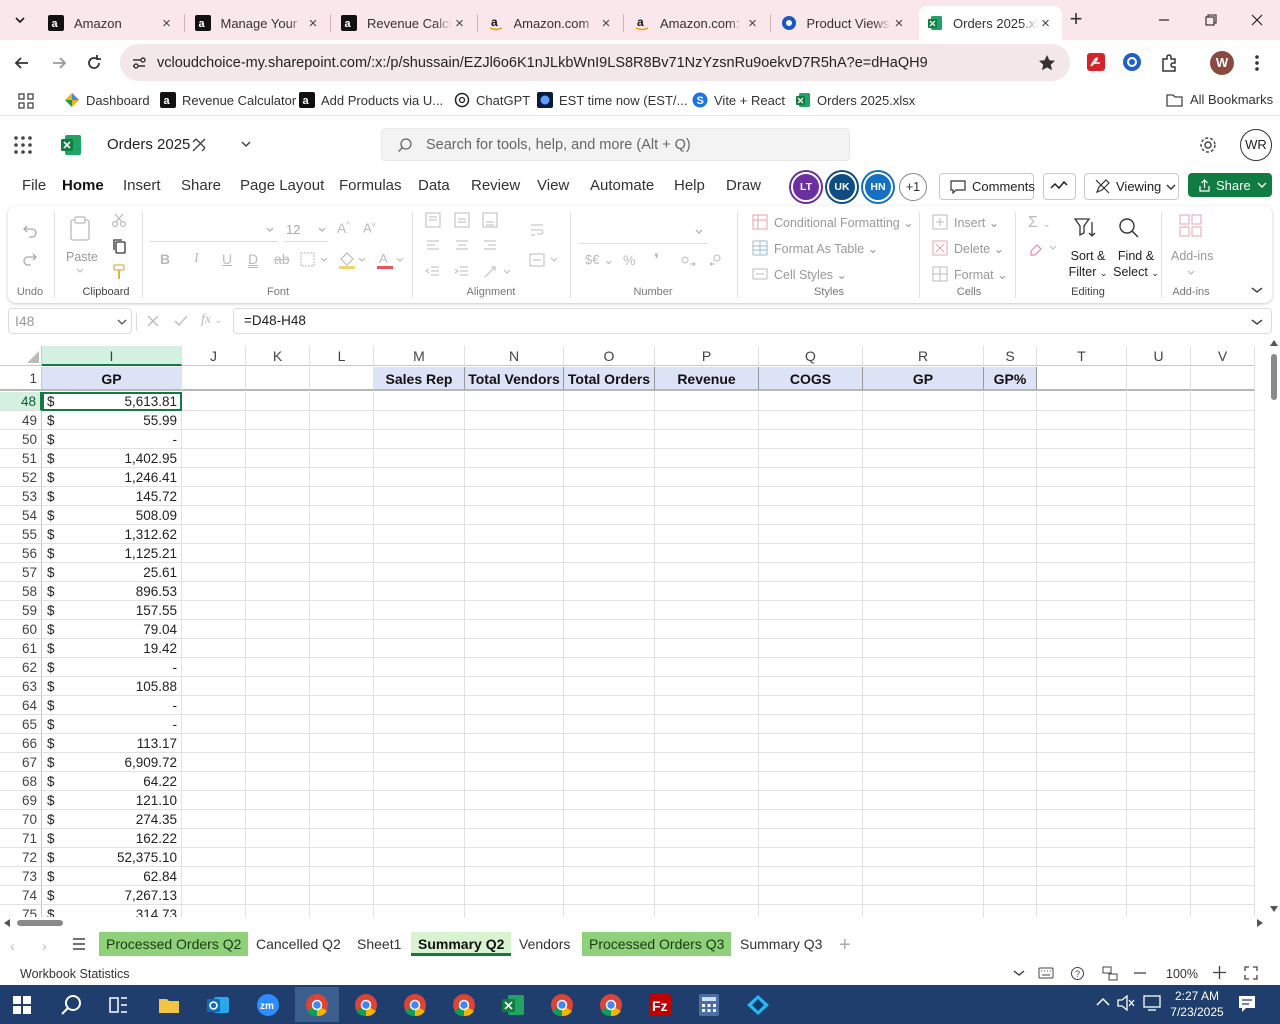 The width and height of the screenshot is (1280, 1024). What do you see at coordinates (119, 272) in the screenshot?
I see `format-painter-icon` at bounding box center [119, 272].